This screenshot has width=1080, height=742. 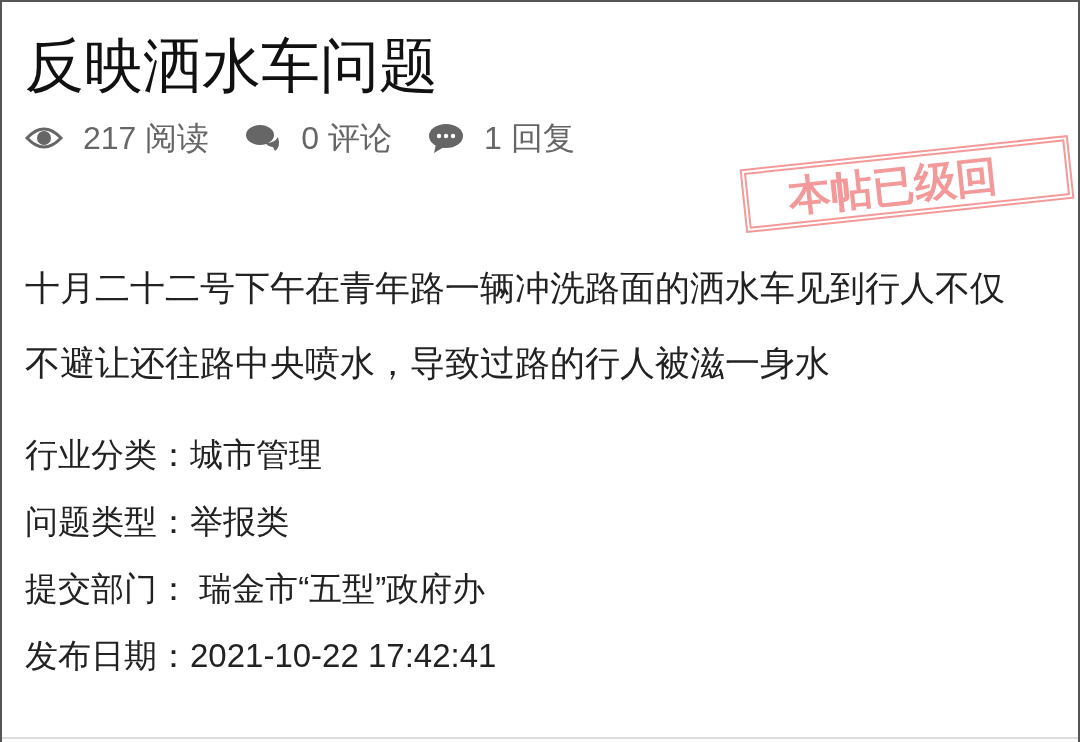 What do you see at coordinates (529, 138) in the screenshot?
I see `stat-text: 1 回复` at bounding box center [529, 138].